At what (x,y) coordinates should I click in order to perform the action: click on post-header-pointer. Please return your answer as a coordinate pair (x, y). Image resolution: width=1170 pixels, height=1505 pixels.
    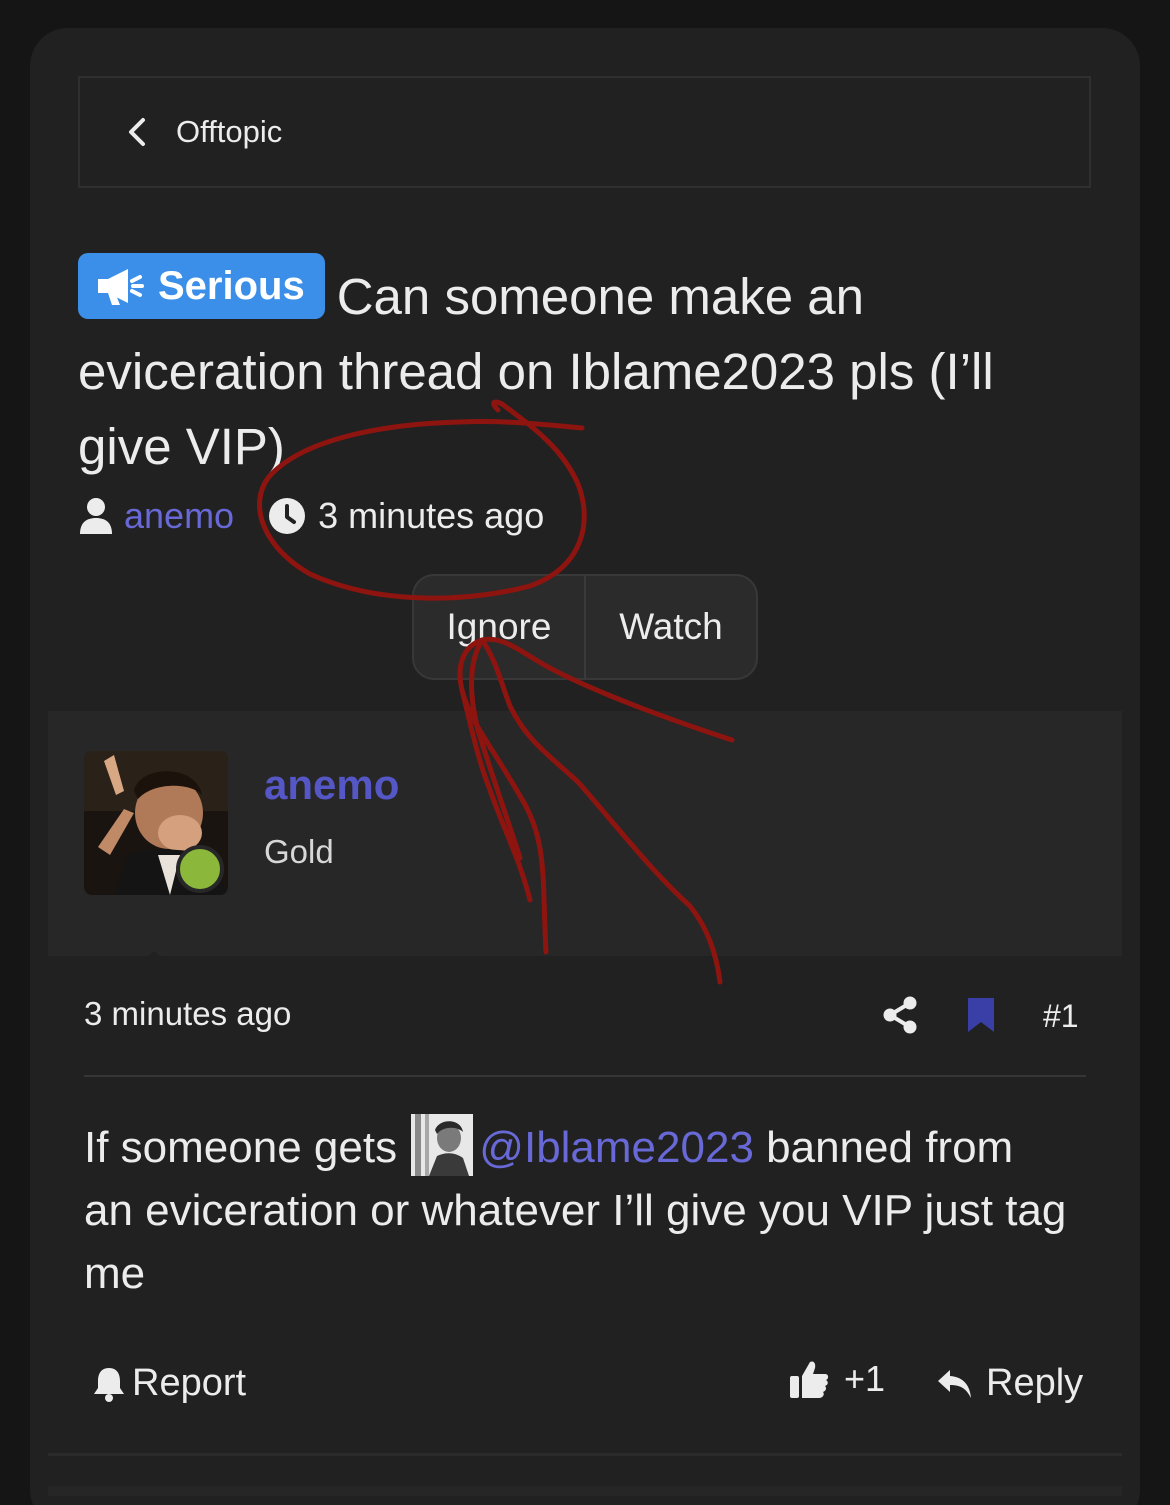
    Looking at the image, I should click on (154, 968).